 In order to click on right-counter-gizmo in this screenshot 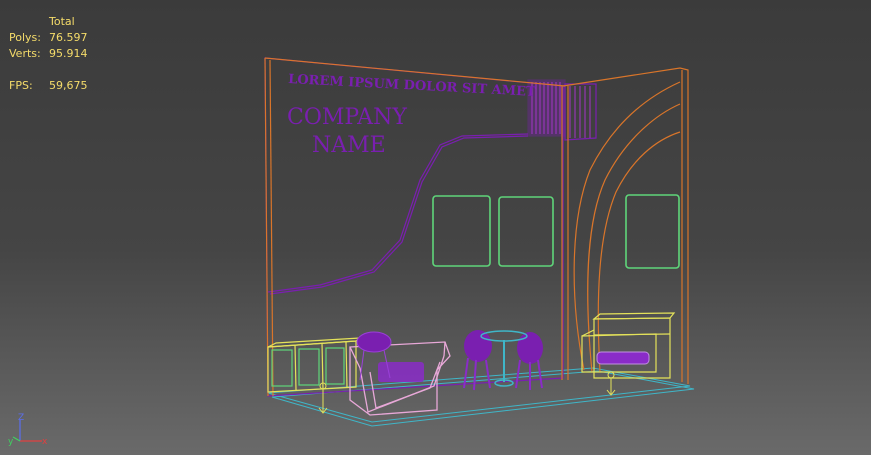, I will do `click(611, 383)`.